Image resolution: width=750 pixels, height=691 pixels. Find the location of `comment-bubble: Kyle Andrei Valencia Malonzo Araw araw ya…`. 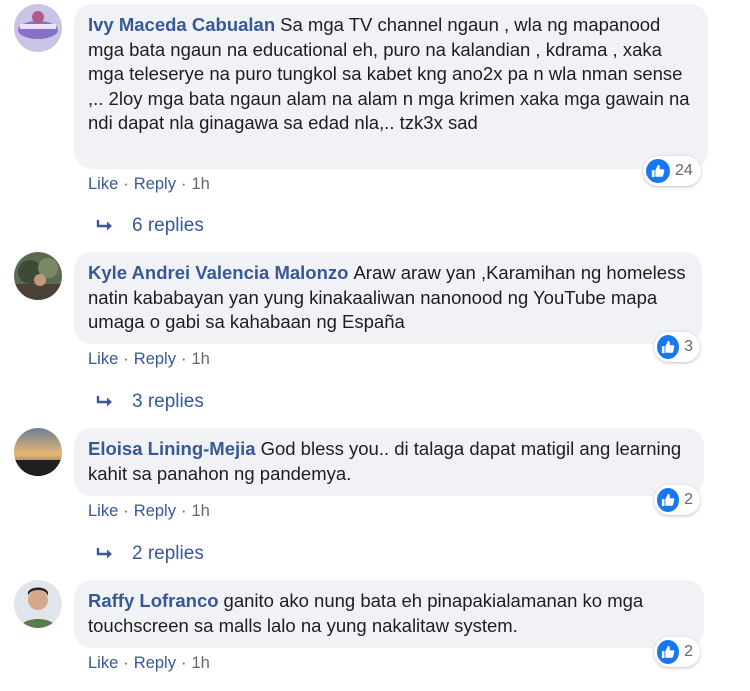

comment-bubble: Kyle Andrei Valencia Malonzo Araw araw ya… is located at coordinates (388, 298).